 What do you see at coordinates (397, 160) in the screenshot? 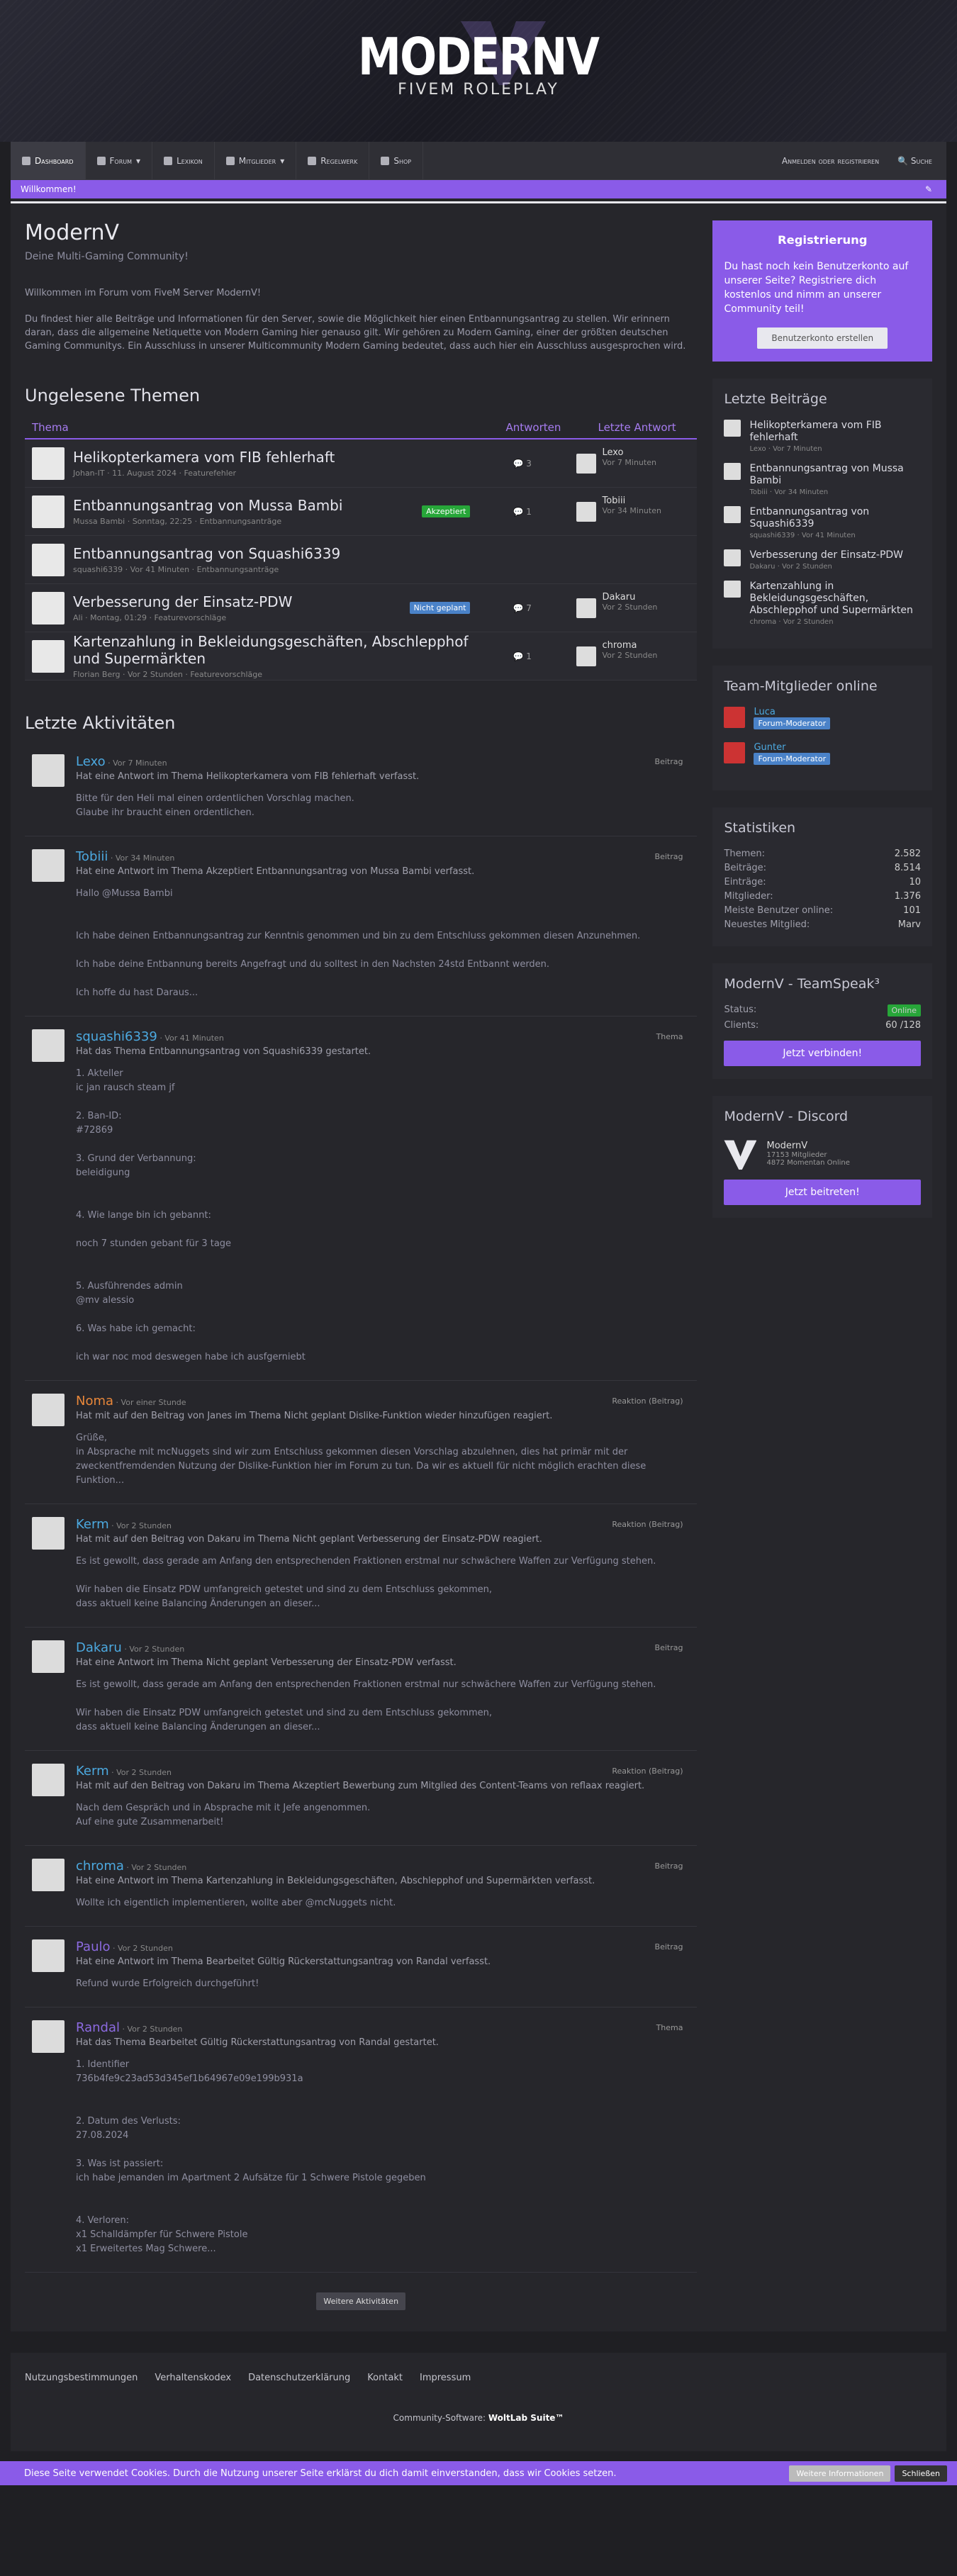
I see `nav-shop: Shop` at bounding box center [397, 160].